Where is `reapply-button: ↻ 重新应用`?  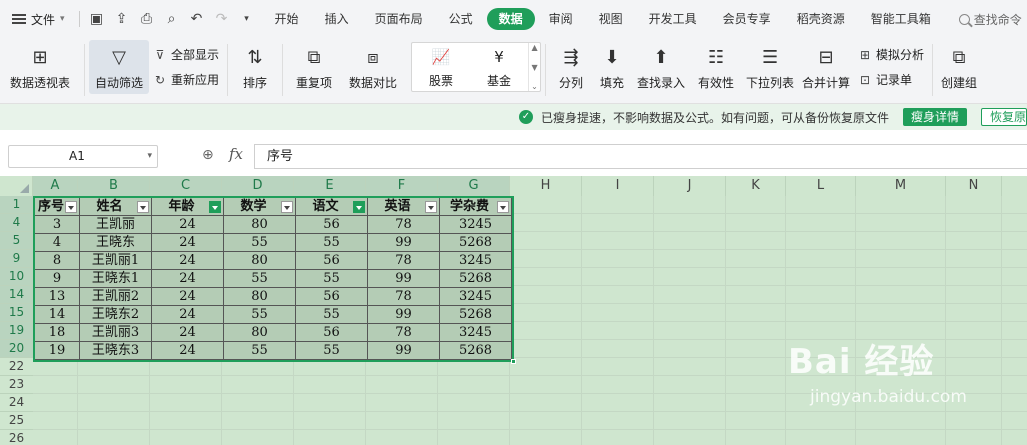 reapply-button: ↻ 重新应用 is located at coordinates (186, 79).